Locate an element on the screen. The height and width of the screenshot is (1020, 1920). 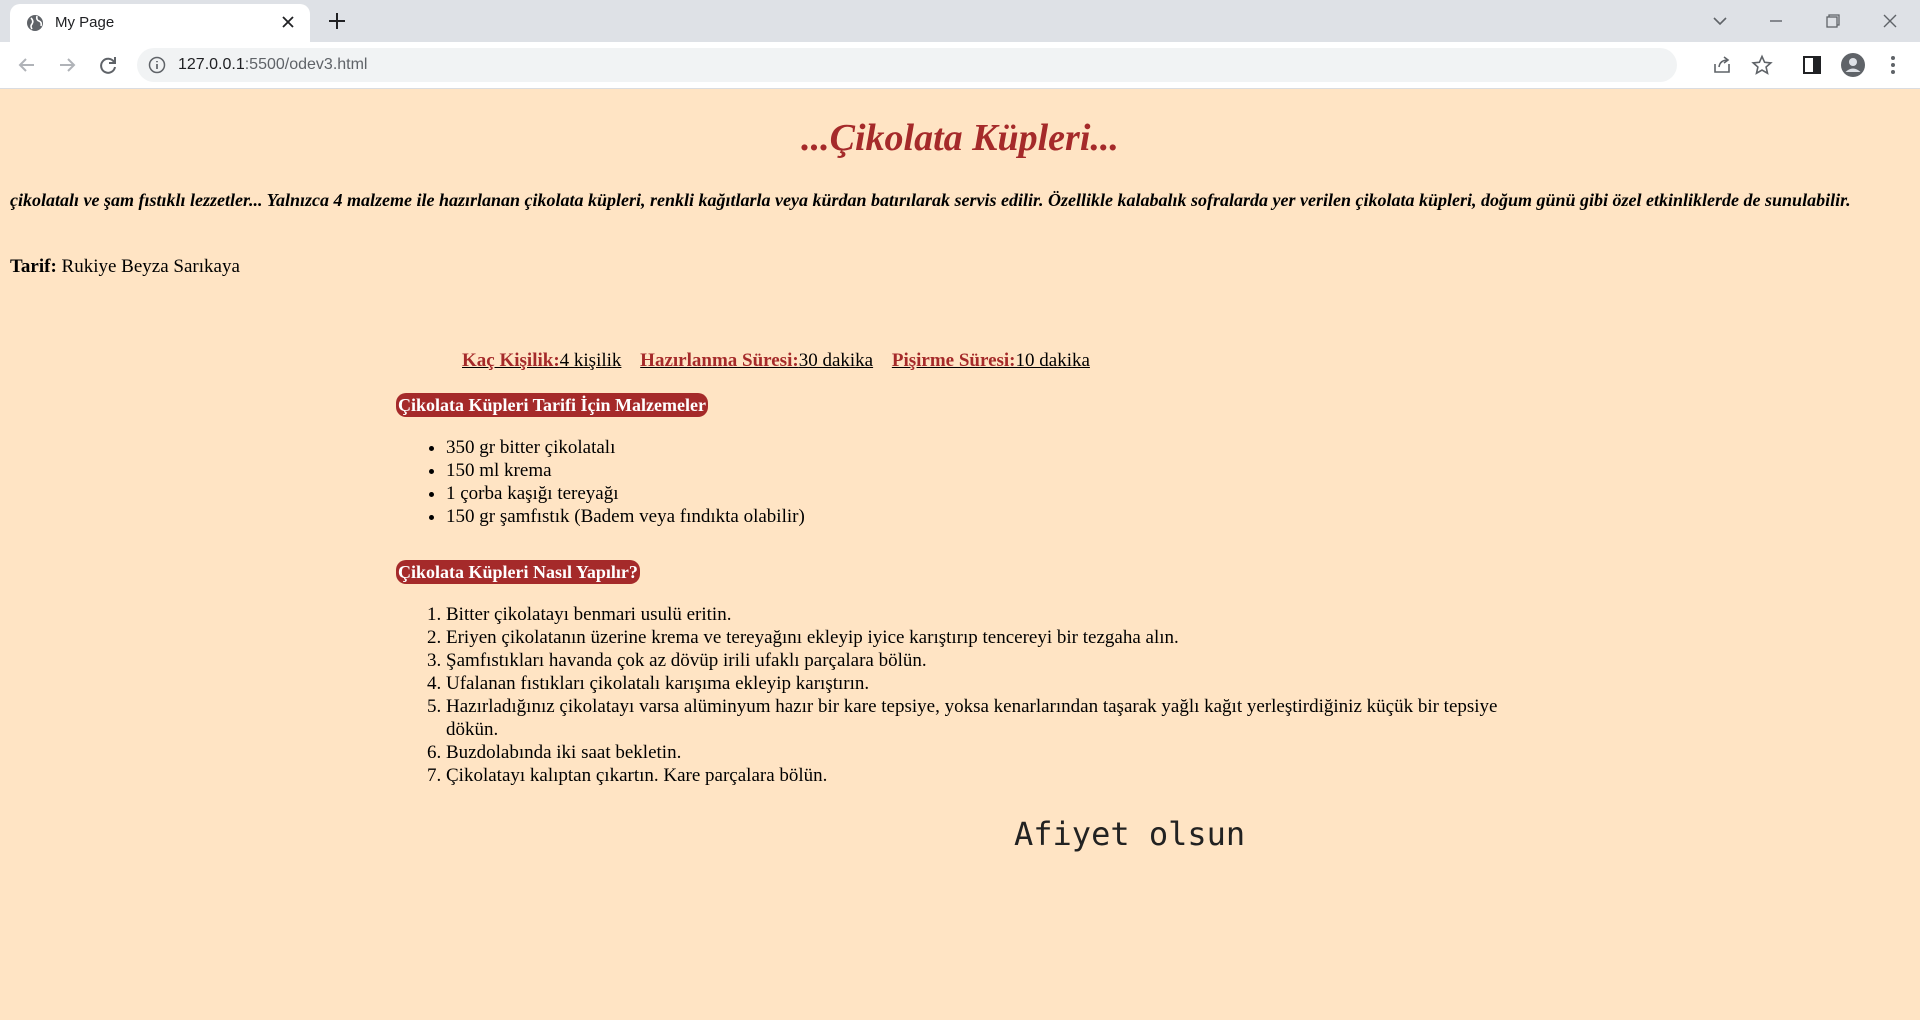
meta-servings-value: 4 kişilik is located at coordinates (590, 360).